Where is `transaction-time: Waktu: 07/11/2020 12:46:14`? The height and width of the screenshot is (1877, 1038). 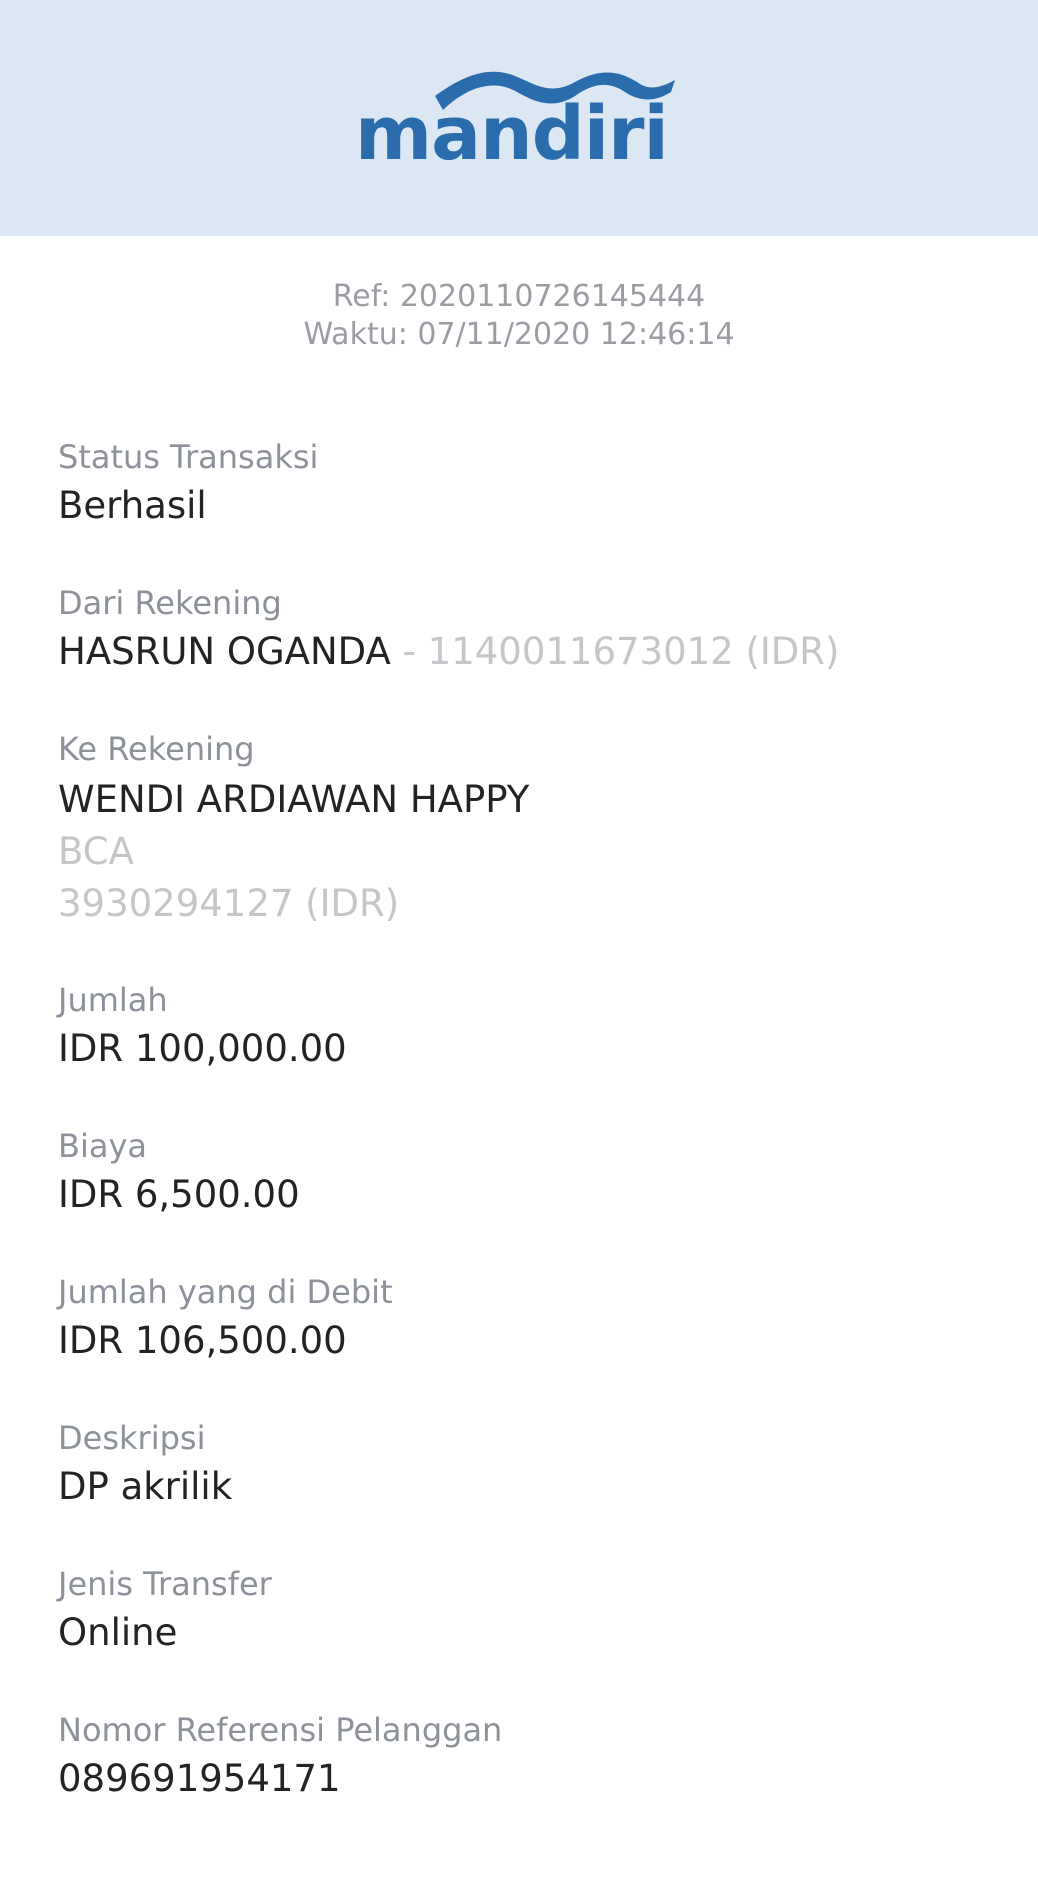
transaction-time: Waktu: 07/11/2020 12:46:14 is located at coordinates (519, 334).